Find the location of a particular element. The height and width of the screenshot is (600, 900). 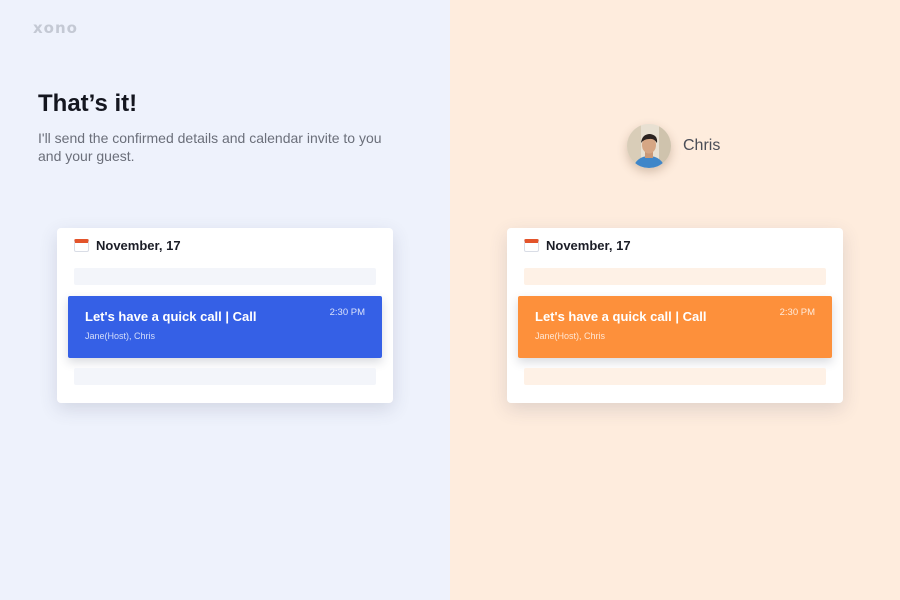

avatar-image is located at coordinates (649, 146).